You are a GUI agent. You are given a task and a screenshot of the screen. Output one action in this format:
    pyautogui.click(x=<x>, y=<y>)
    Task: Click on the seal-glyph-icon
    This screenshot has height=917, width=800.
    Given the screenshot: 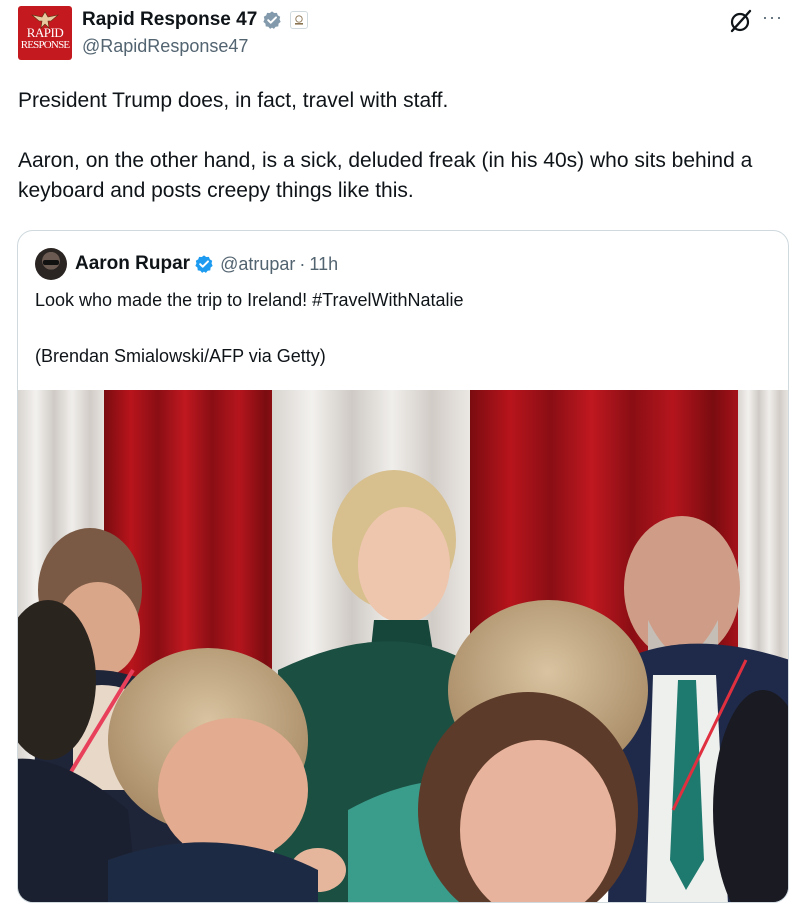 What is the action you would take?
    pyautogui.click(x=299, y=20)
    